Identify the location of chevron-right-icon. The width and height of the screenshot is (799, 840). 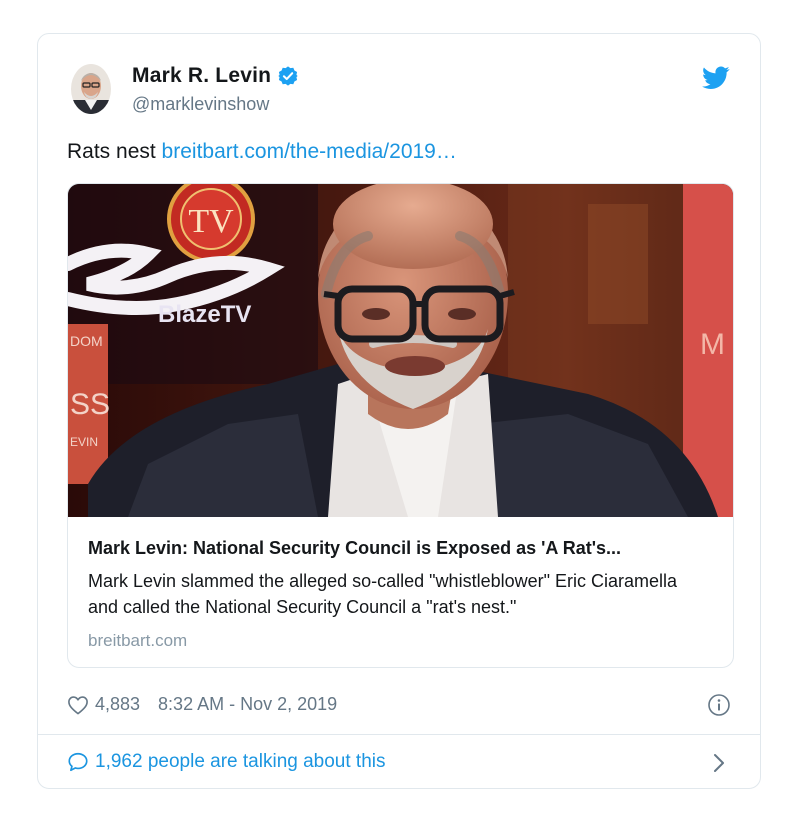
(719, 763).